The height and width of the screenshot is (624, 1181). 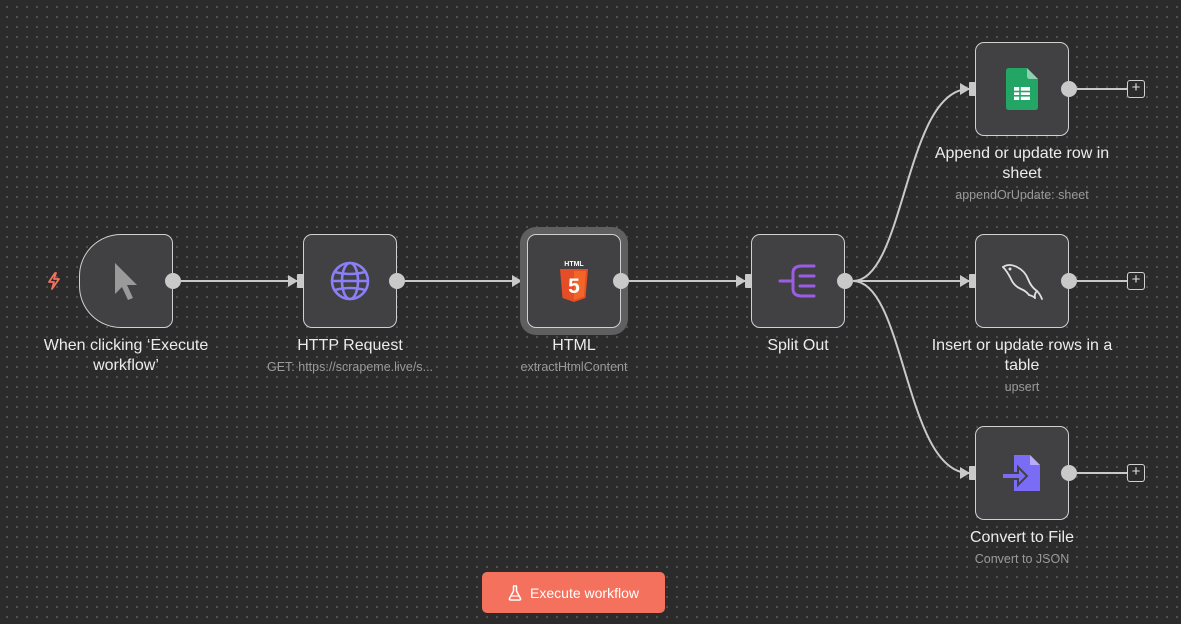 I want to click on execute-workflow-button: Execute workflow, so click(x=573, y=592).